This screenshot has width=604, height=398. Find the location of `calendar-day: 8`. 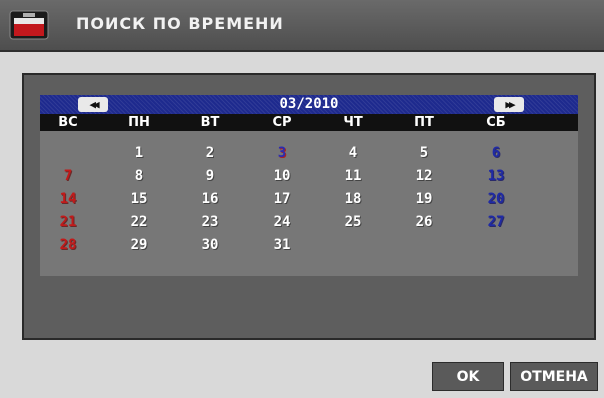

calendar-day: 8 is located at coordinates (139, 176).